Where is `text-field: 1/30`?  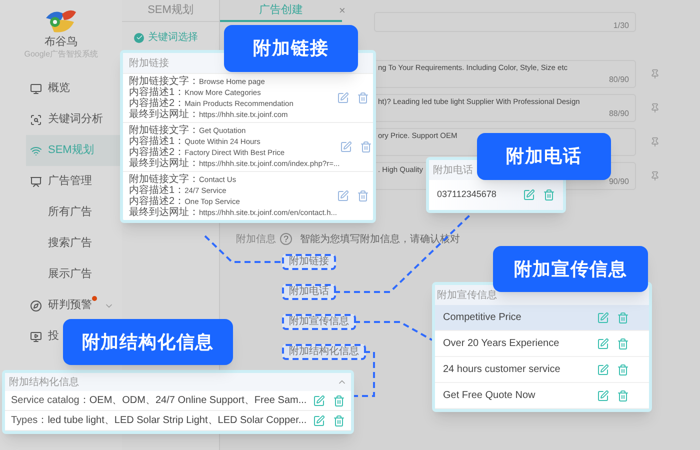
text-field: 1/30 is located at coordinates (505, 22).